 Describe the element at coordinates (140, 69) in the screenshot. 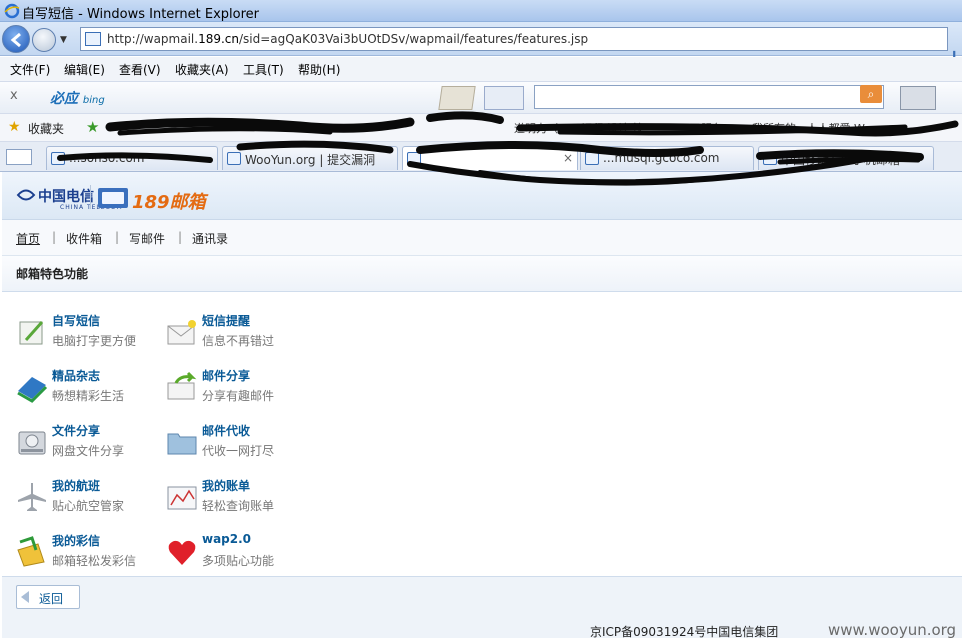

I see `menu-view: 查看(V)` at that location.